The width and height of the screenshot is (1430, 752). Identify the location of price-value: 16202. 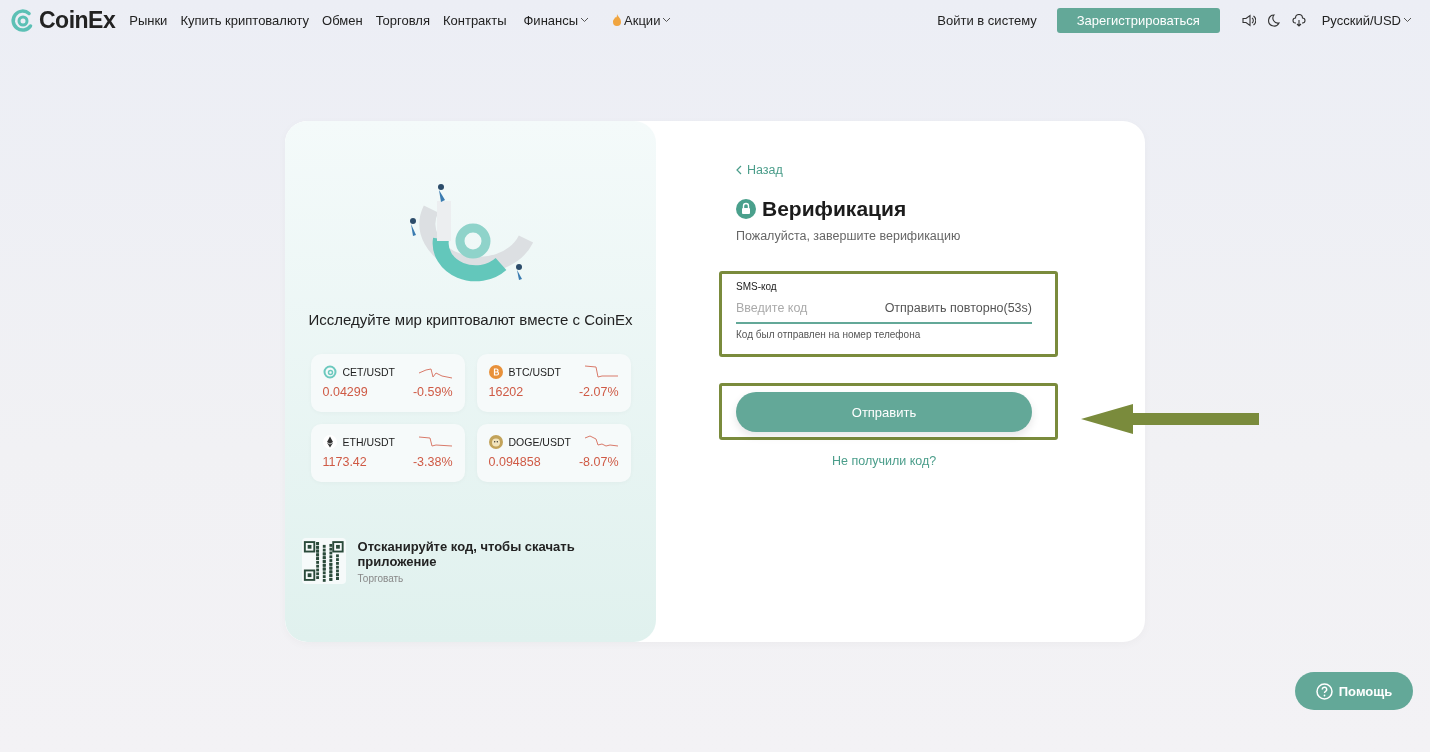
(506, 392).